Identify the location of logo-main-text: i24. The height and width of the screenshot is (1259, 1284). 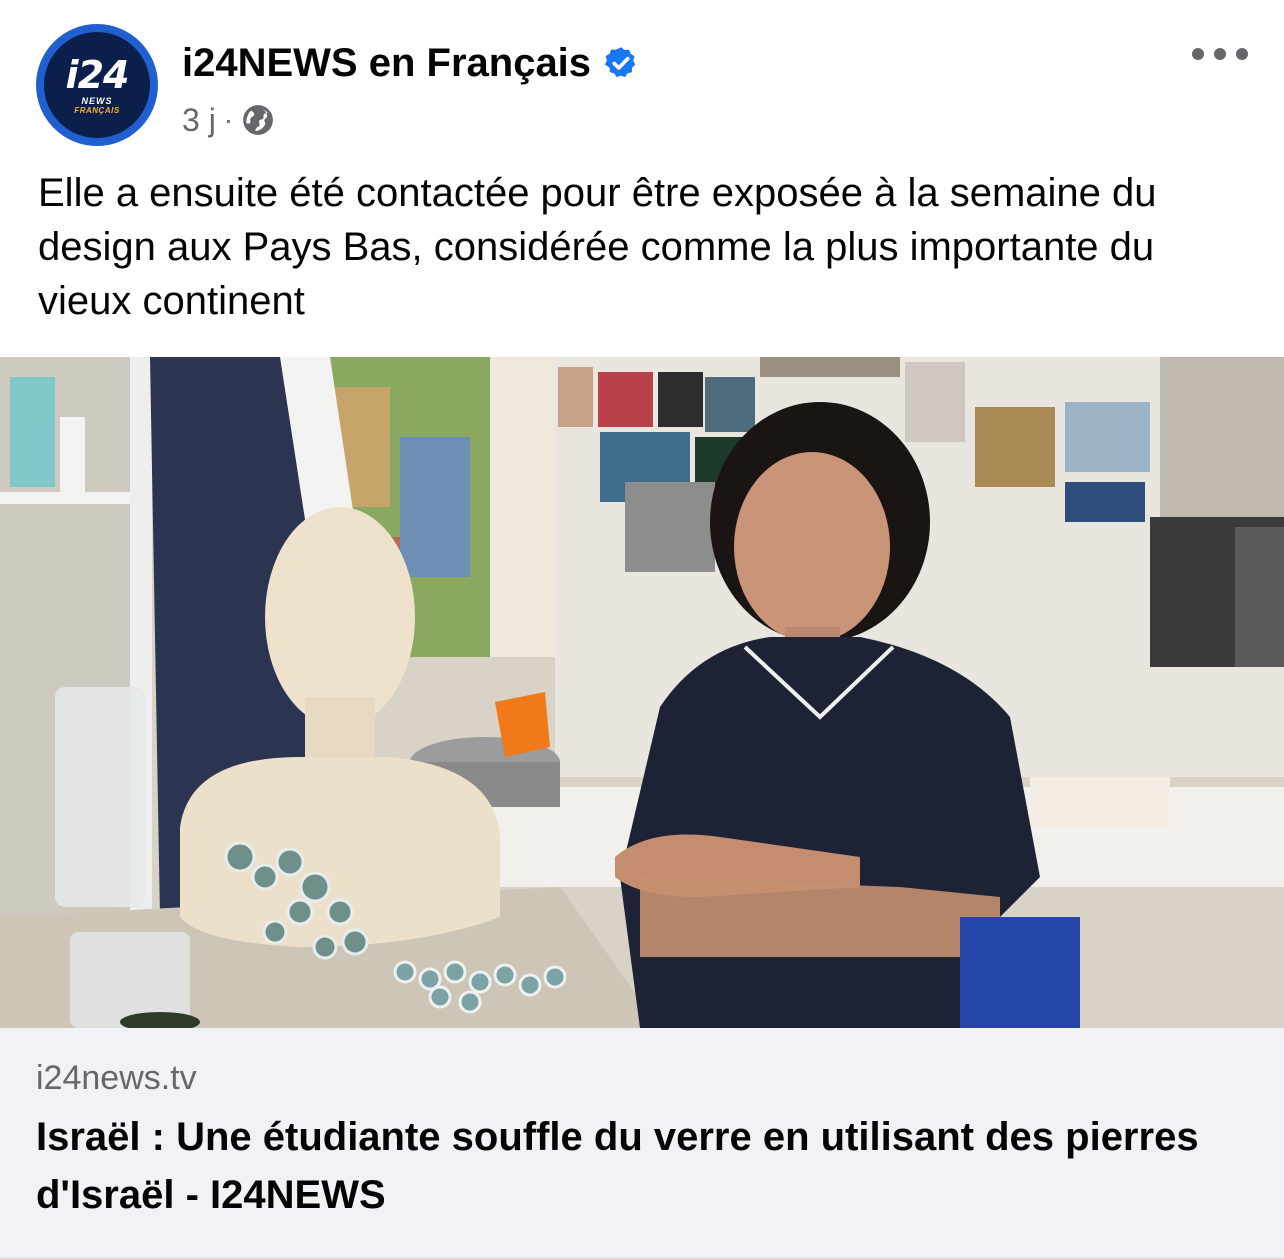
(97, 74).